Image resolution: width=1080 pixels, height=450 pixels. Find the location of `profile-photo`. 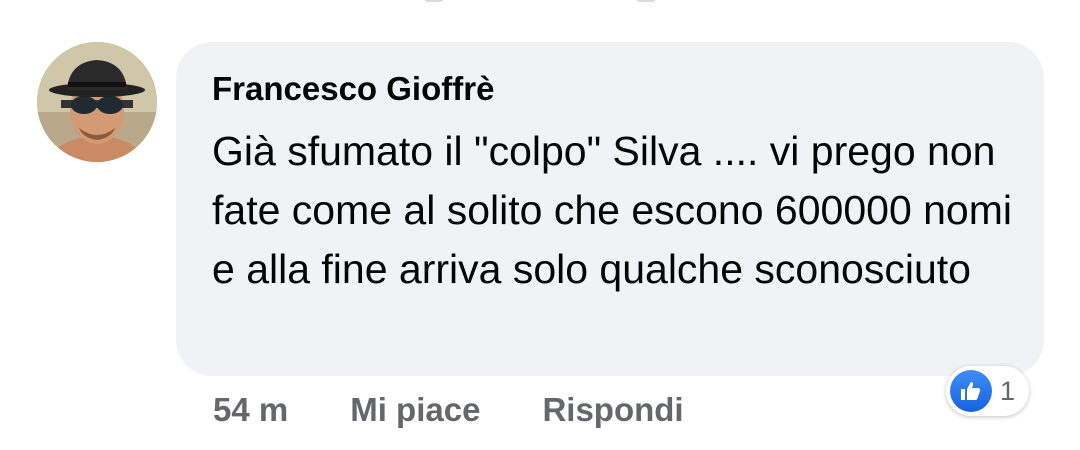

profile-photo is located at coordinates (97, 102).